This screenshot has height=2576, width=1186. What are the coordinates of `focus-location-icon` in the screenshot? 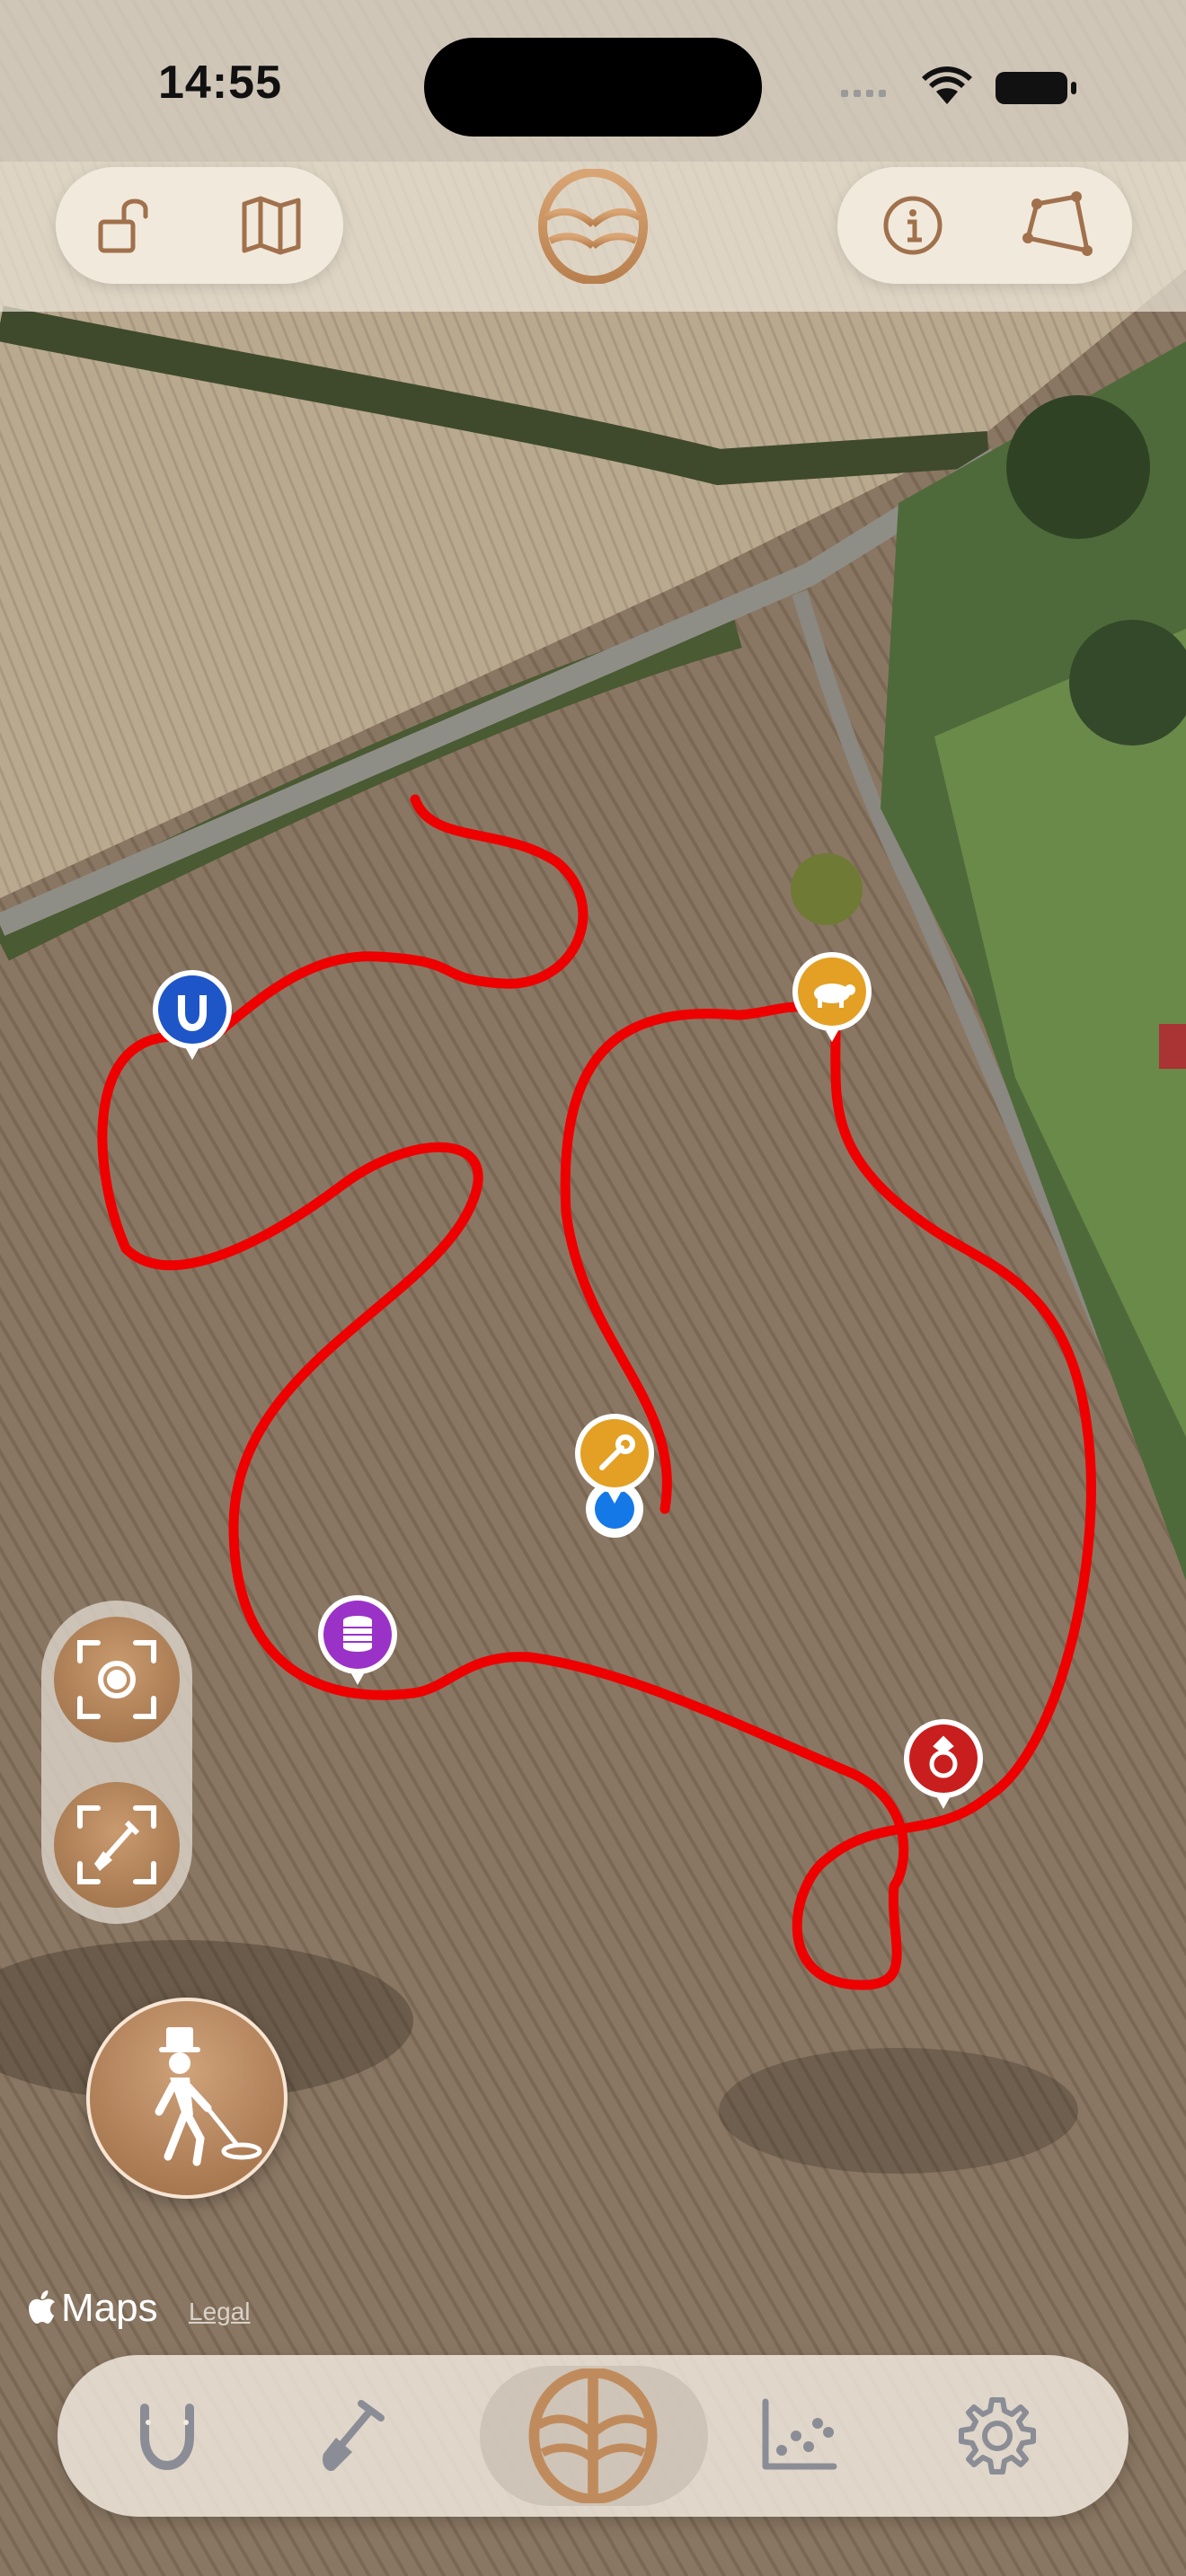 It's located at (116, 1679).